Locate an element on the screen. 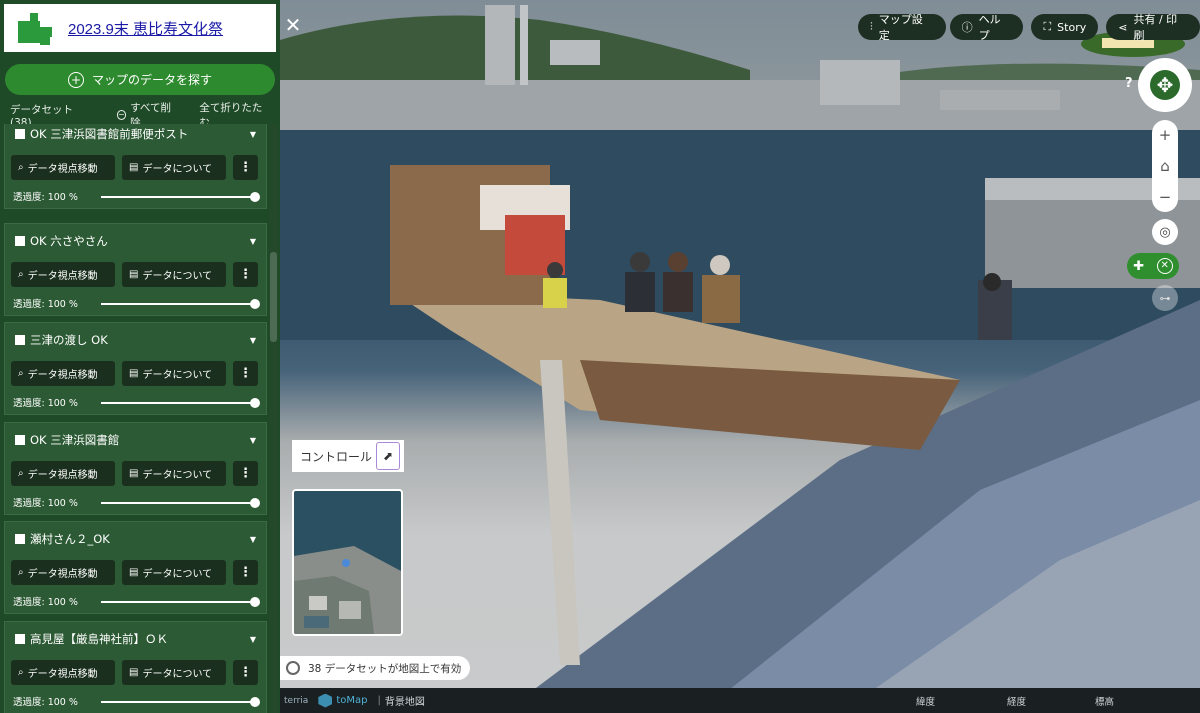 This screenshot has width=1200, height=713. app-title-link: 2023.9末 恵比寿文化祭 is located at coordinates (145, 28).